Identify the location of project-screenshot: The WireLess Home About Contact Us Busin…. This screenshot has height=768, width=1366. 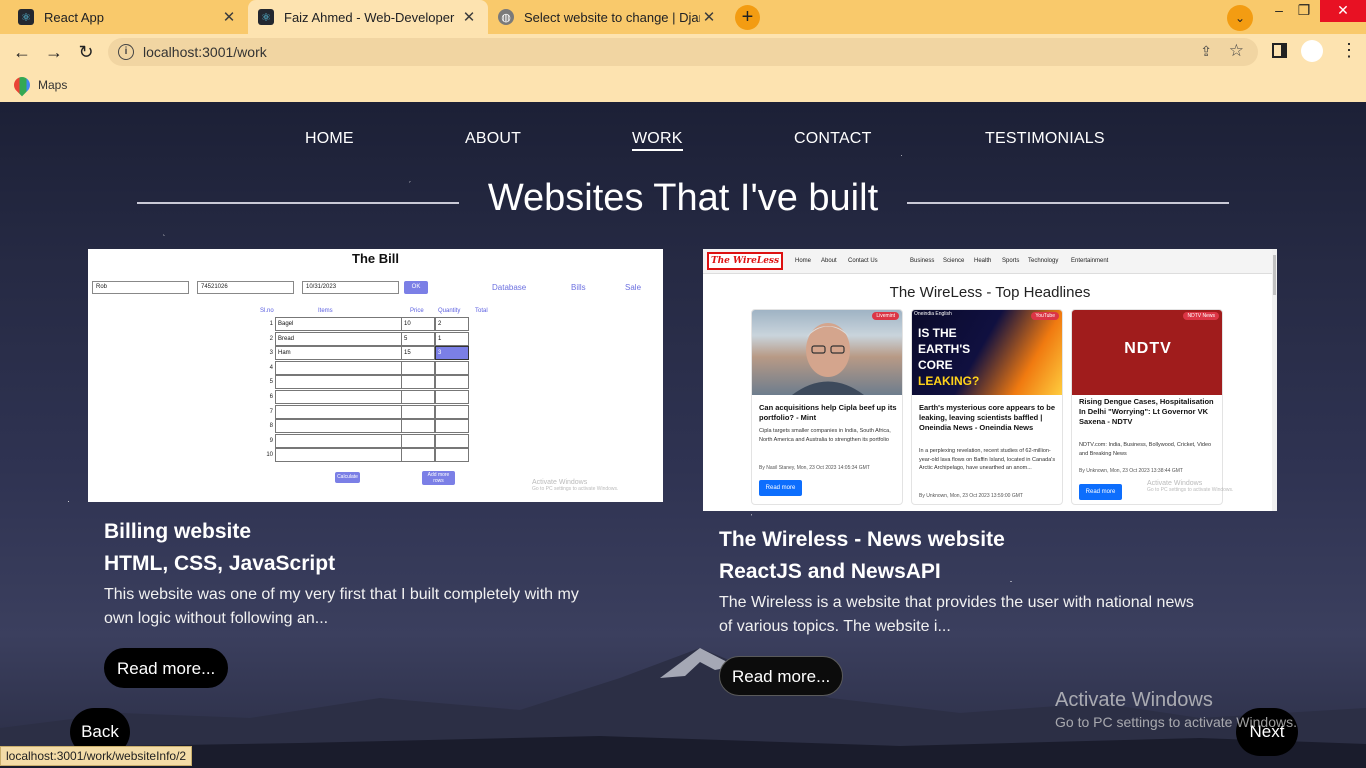
(990, 380).